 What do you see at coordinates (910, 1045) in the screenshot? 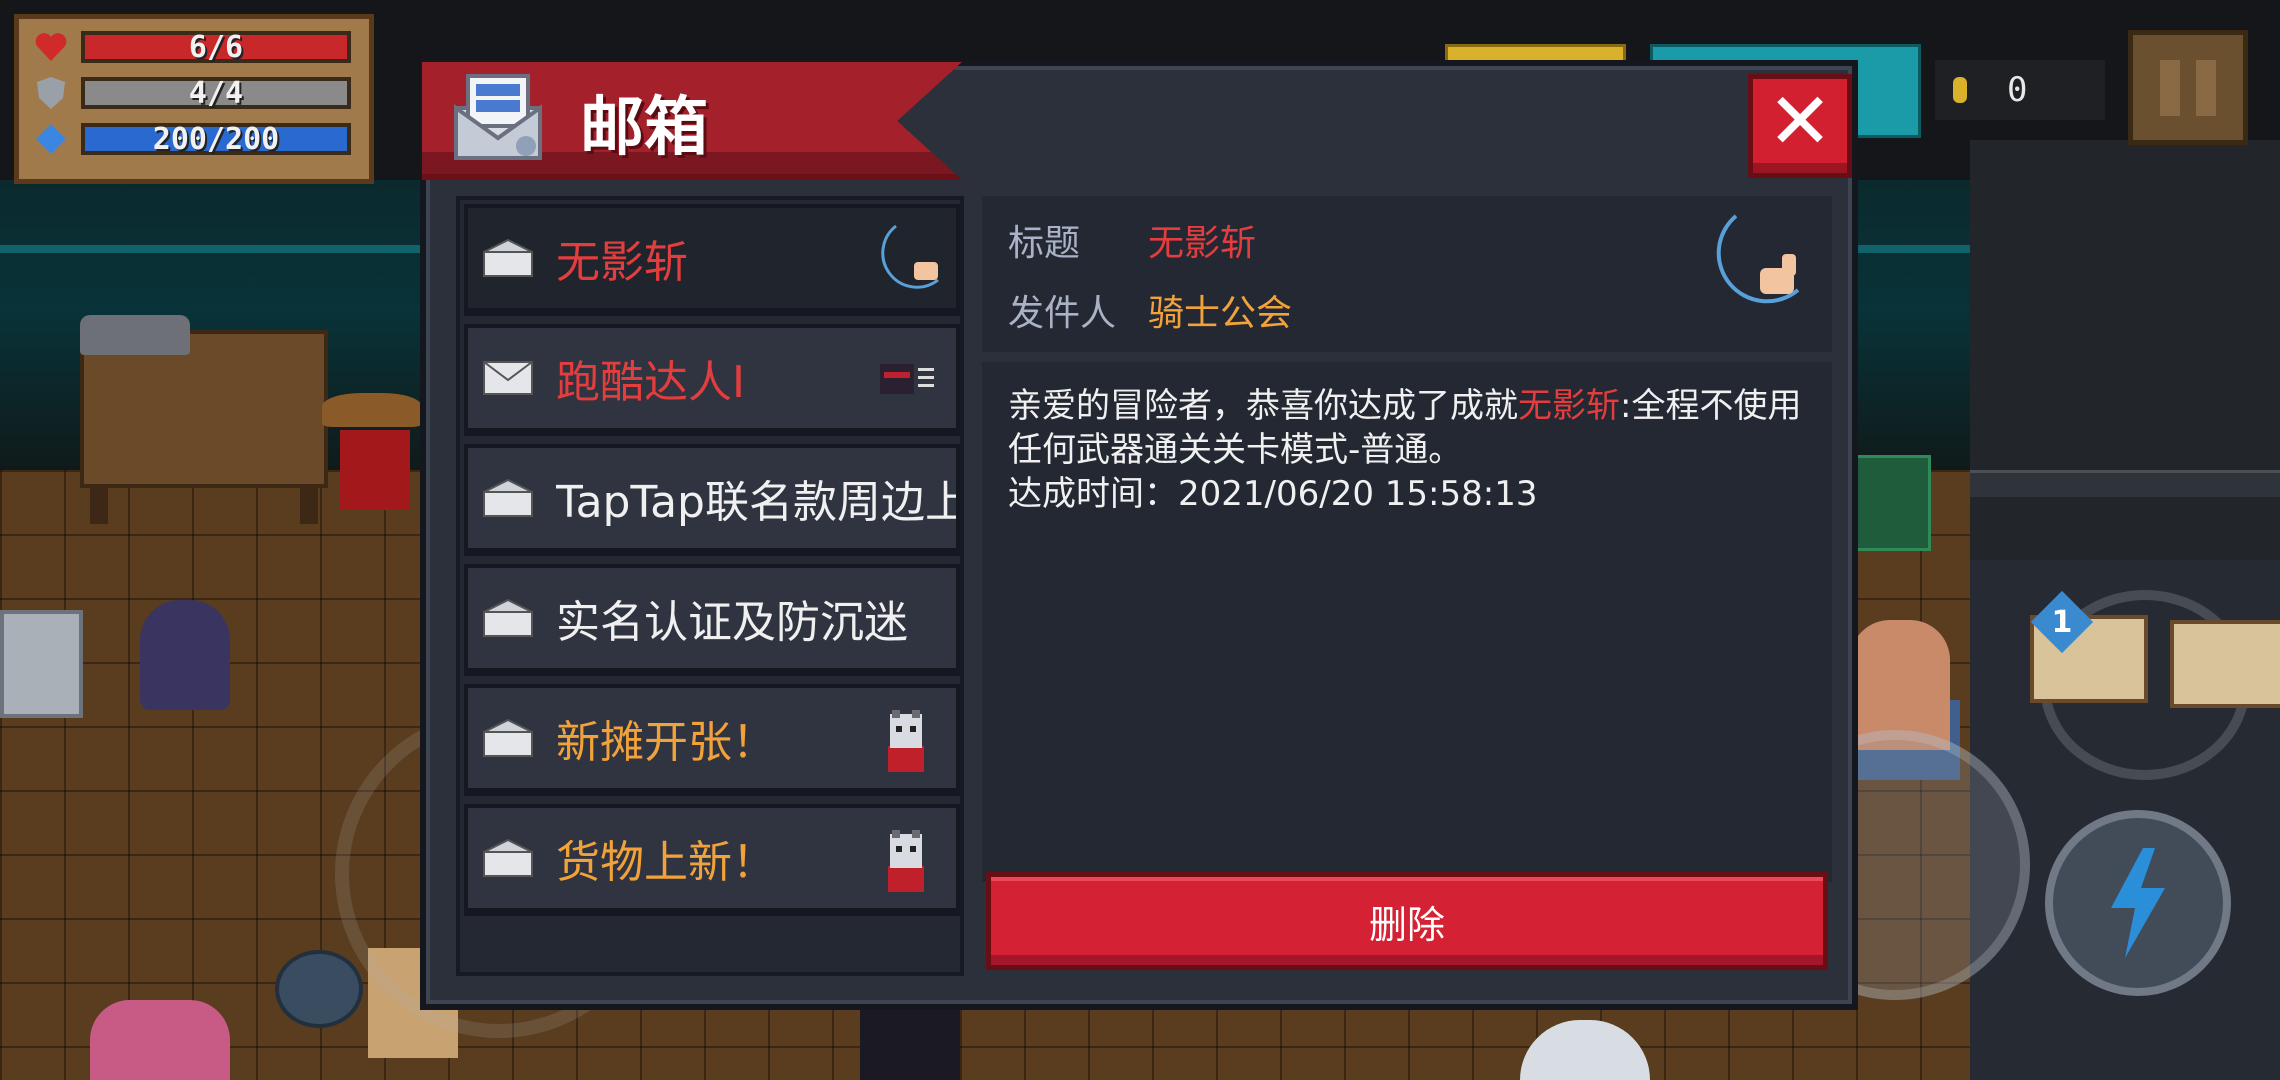
I see `dark-character` at bounding box center [910, 1045].